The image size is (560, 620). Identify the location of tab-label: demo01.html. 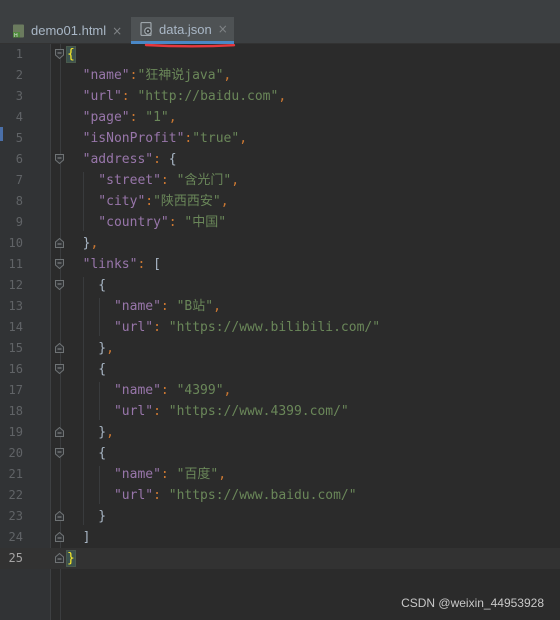
(69, 30).